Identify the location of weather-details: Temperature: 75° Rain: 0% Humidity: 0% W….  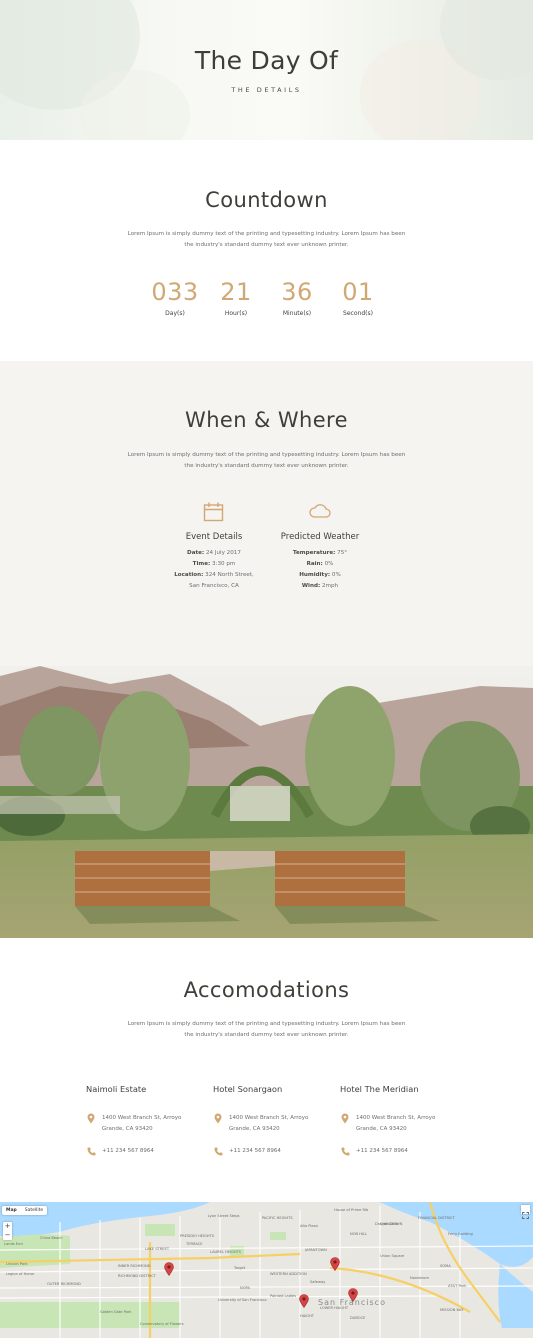
(320, 570).